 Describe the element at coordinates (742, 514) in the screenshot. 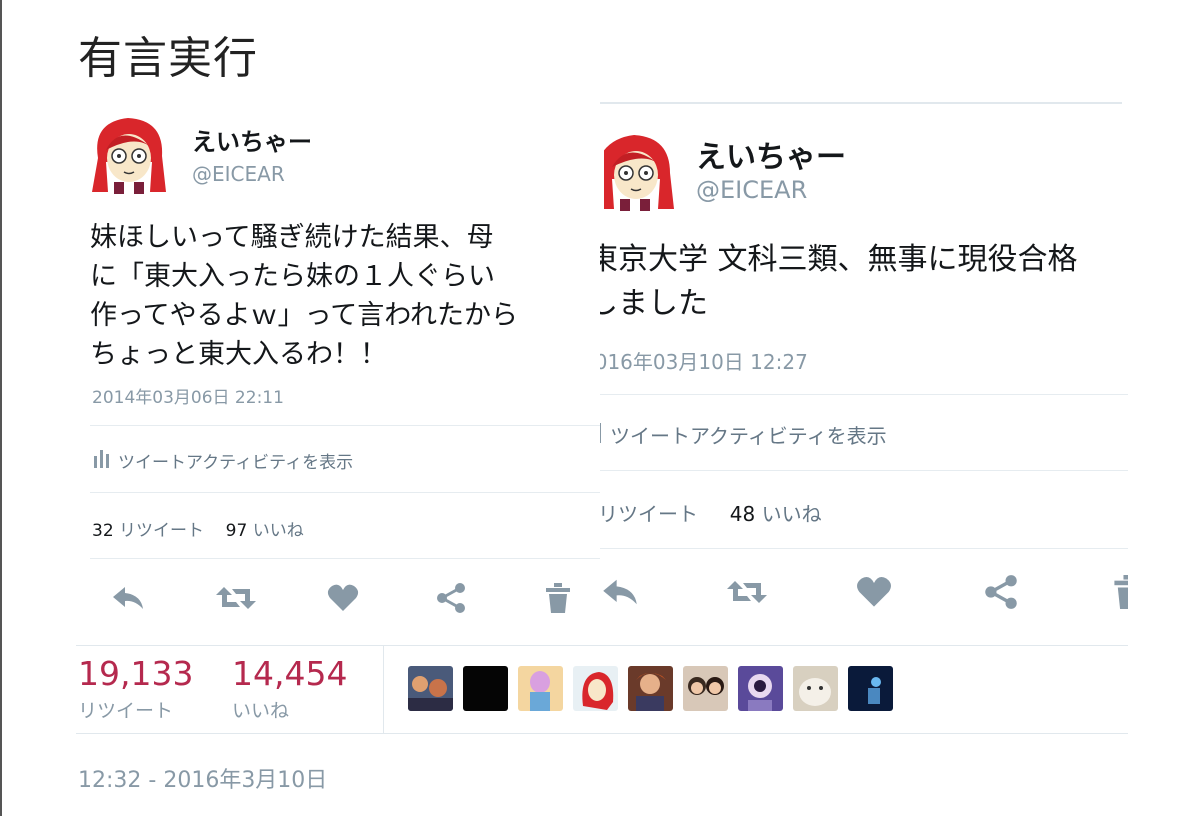

I see `like-count: 48` at that location.